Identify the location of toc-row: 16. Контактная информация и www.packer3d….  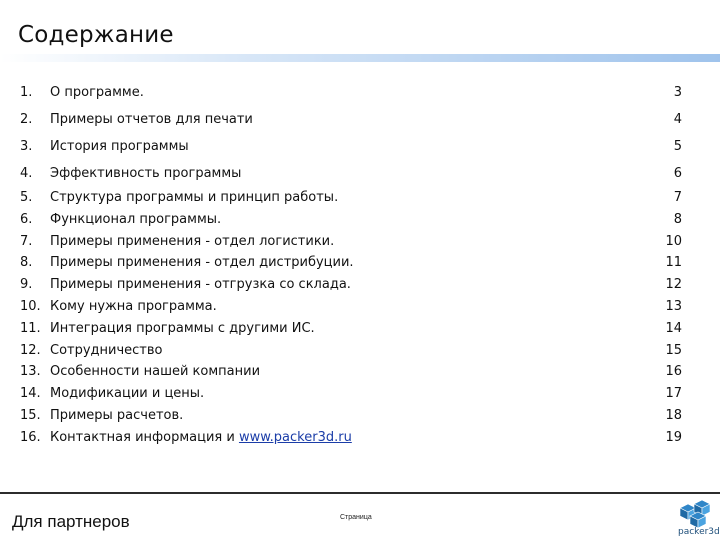
(355, 438).